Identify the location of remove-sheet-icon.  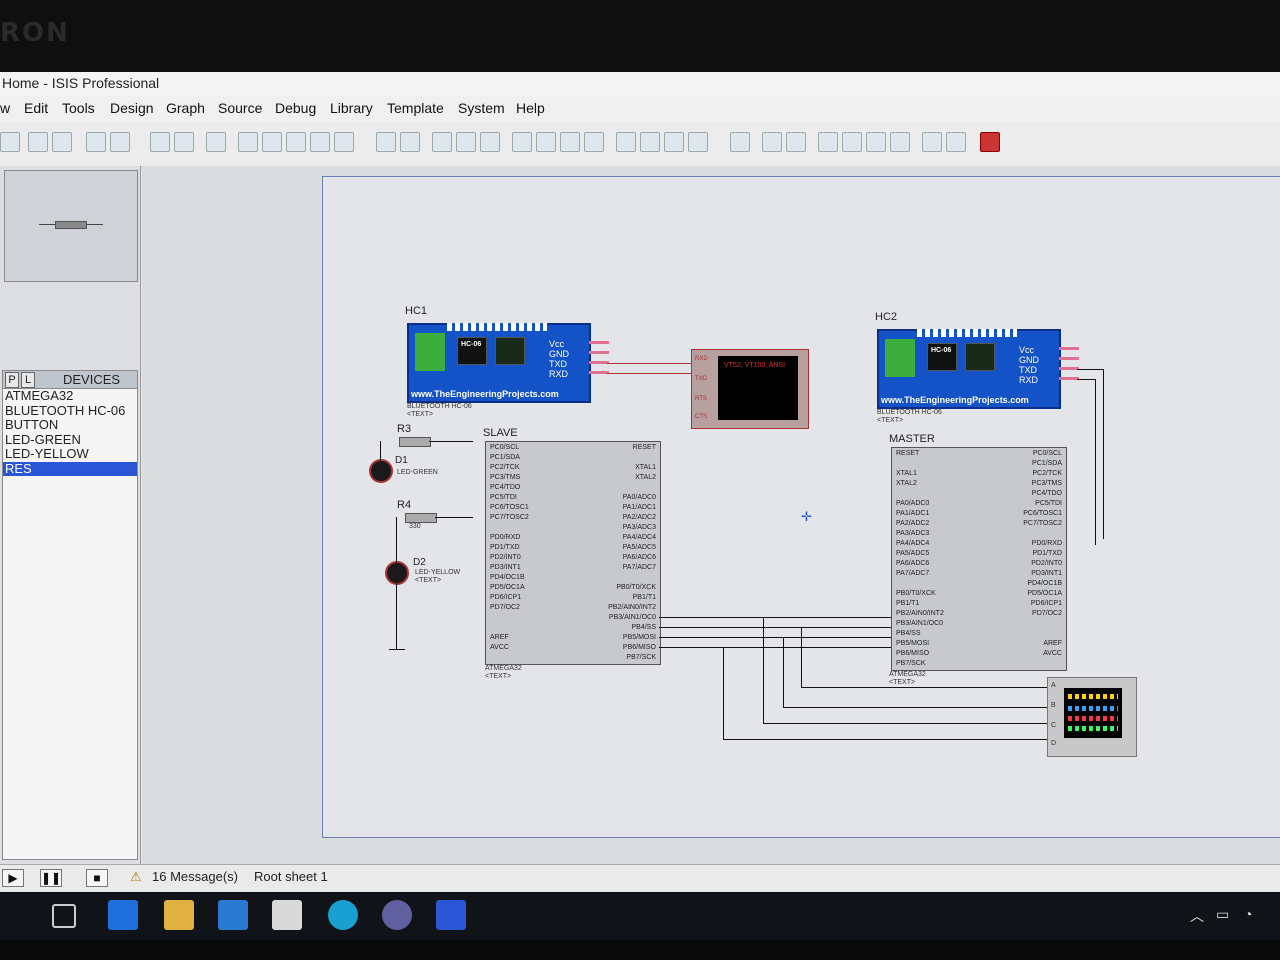
(876, 142).